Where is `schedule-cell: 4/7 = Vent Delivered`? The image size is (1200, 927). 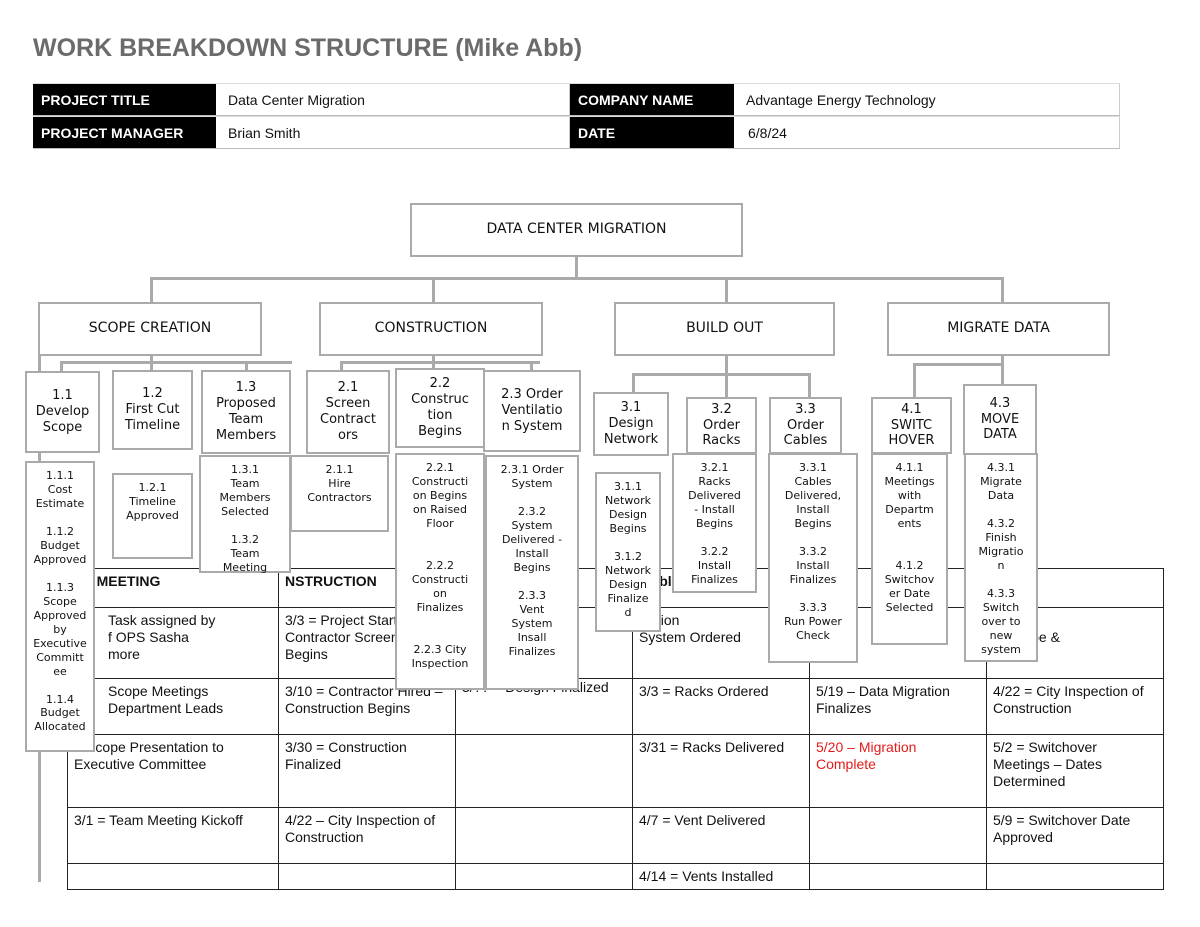 schedule-cell: 4/7 = Vent Delivered is located at coordinates (721, 835).